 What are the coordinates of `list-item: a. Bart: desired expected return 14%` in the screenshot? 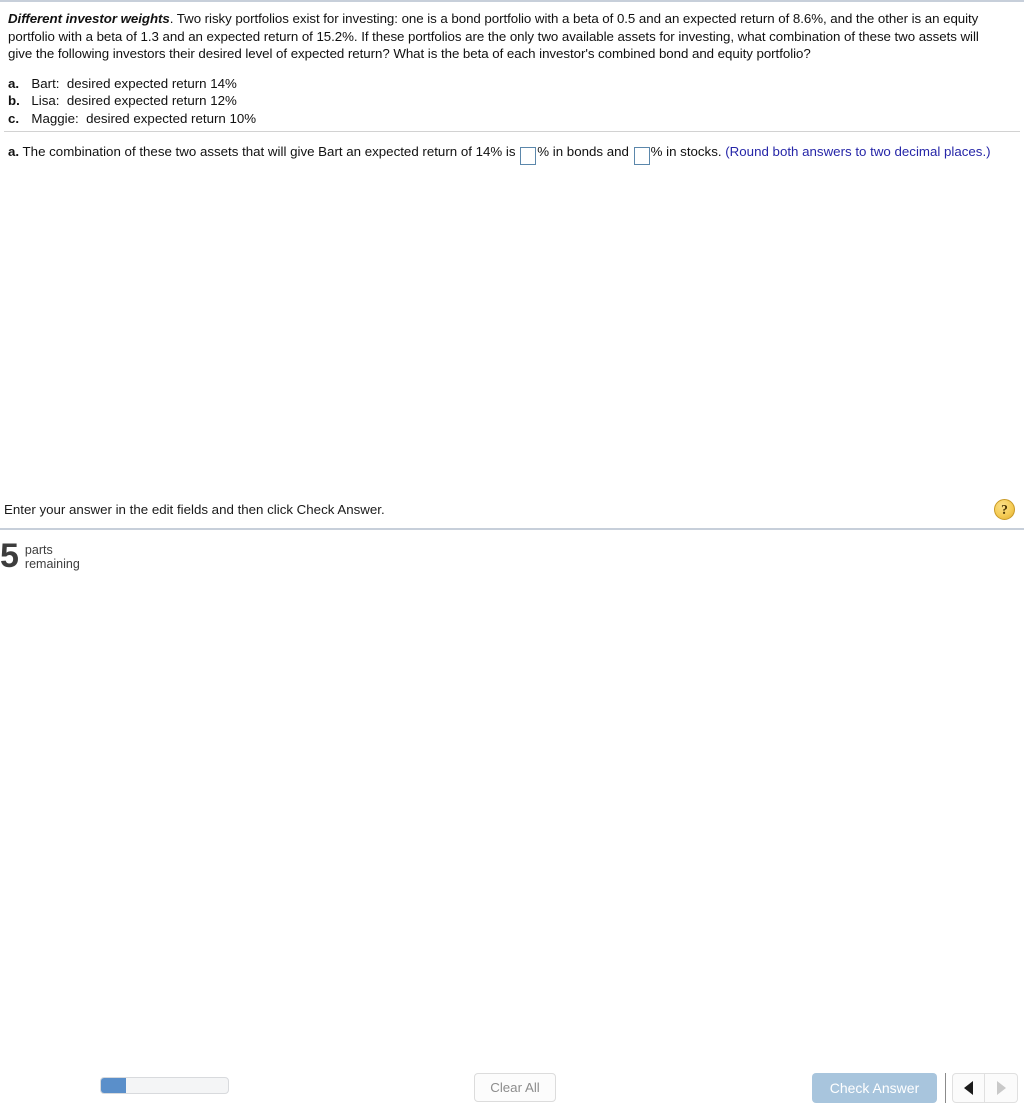 It's located at (516, 84).